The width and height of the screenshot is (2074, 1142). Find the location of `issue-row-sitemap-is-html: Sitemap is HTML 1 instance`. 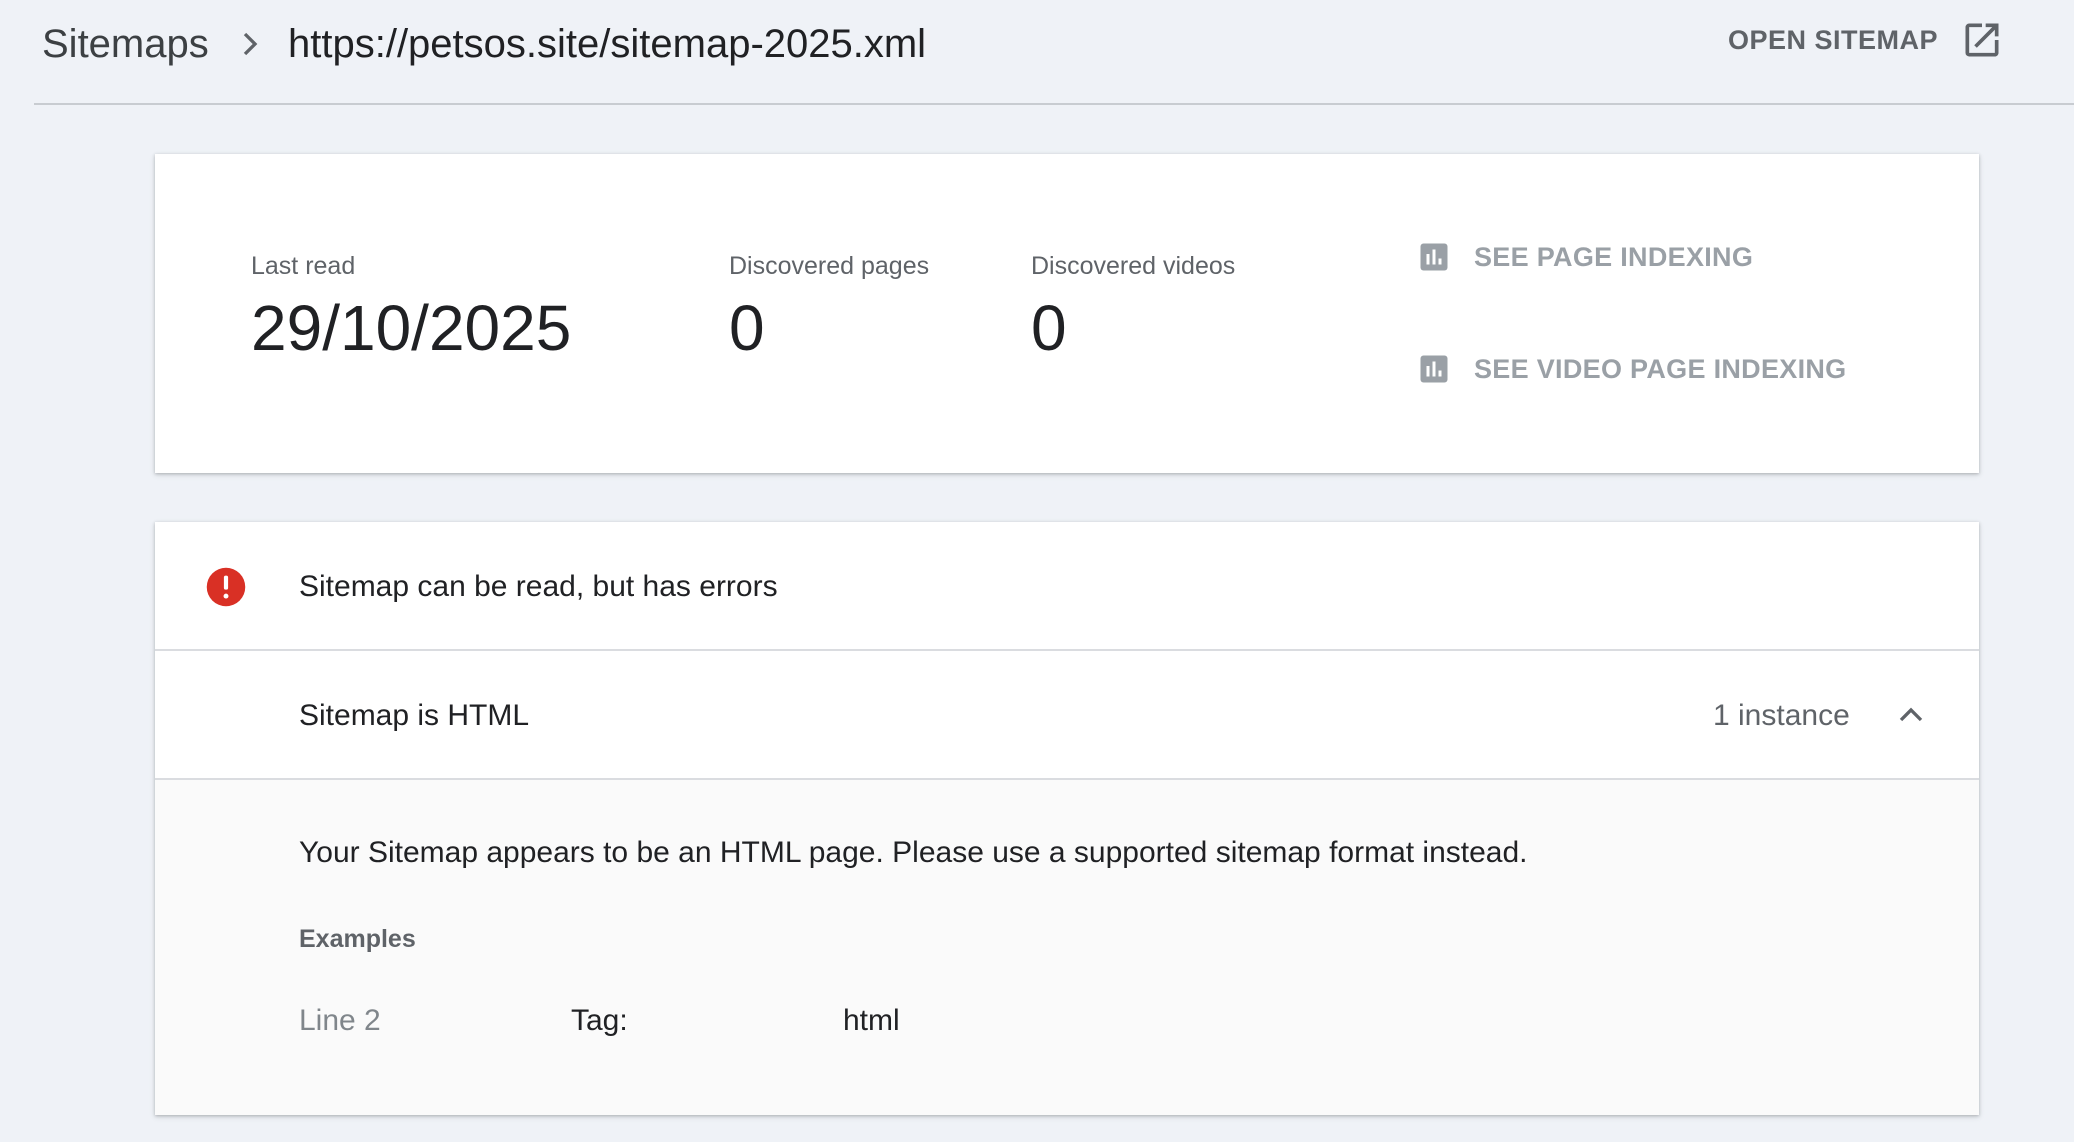

issue-row-sitemap-is-html: Sitemap is HTML 1 instance is located at coordinates (1067, 715).